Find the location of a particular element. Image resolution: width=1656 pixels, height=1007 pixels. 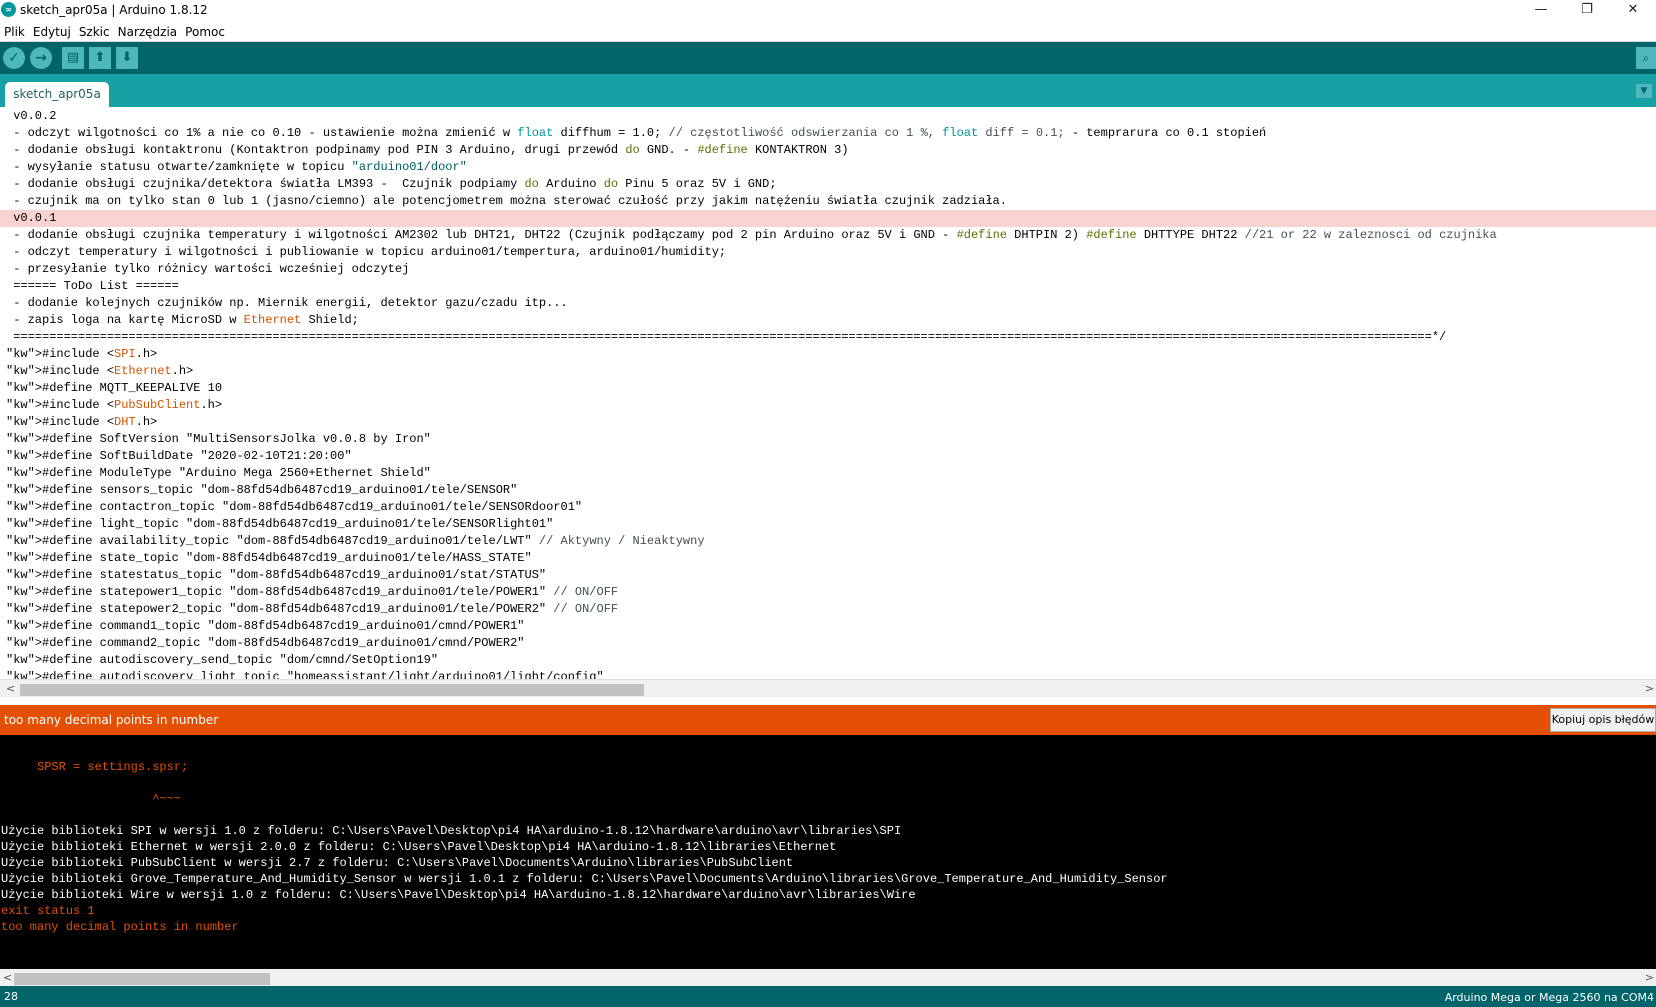

check-icon: ✓ is located at coordinates (14, 58).